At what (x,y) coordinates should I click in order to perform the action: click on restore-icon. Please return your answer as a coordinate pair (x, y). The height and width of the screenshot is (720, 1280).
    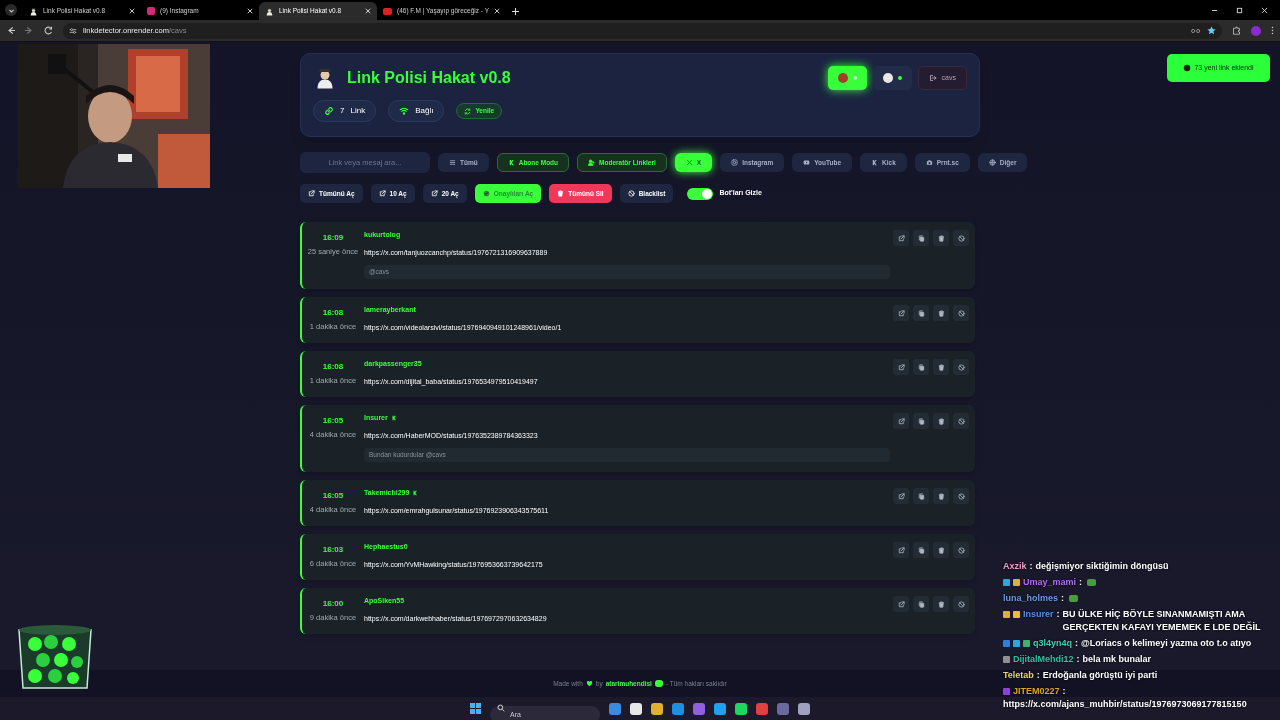
    Looking at the image, I should click on (1239, 10).